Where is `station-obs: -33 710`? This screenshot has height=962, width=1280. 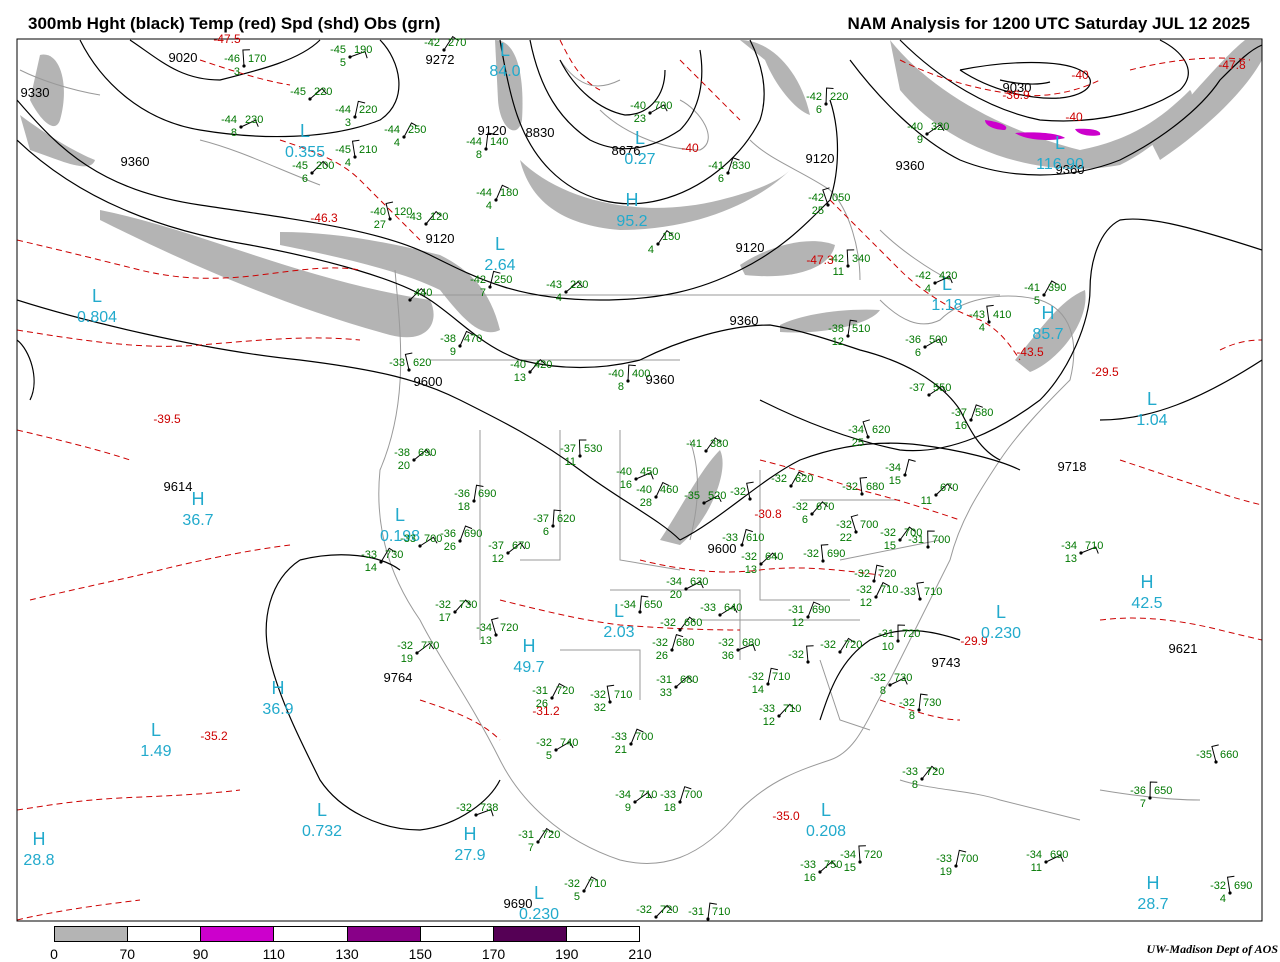
station-obs: -33 710 is located at coordinates (921, 591).